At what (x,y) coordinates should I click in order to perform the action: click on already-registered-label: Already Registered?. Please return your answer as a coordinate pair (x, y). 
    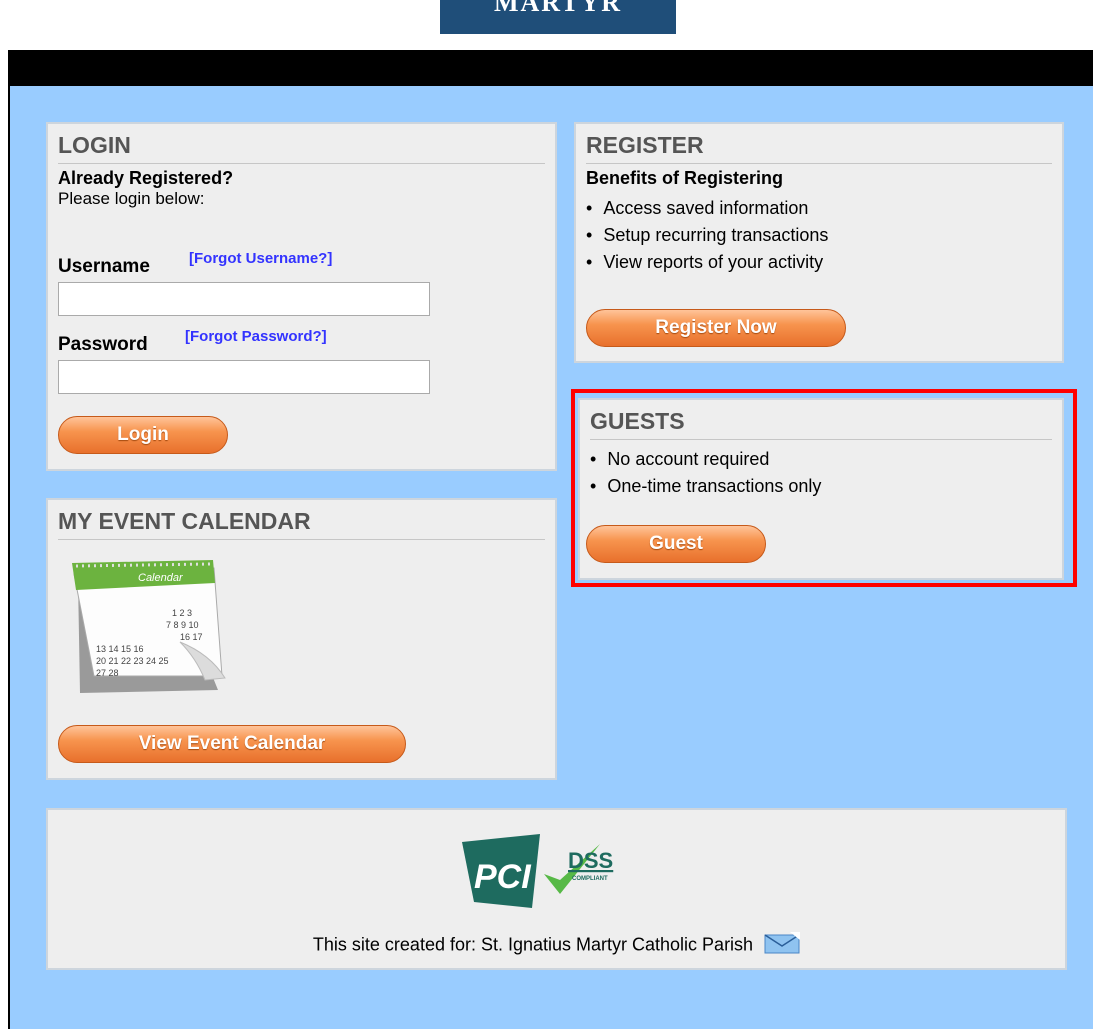
    Looking at the image, I should click on (146, 178).